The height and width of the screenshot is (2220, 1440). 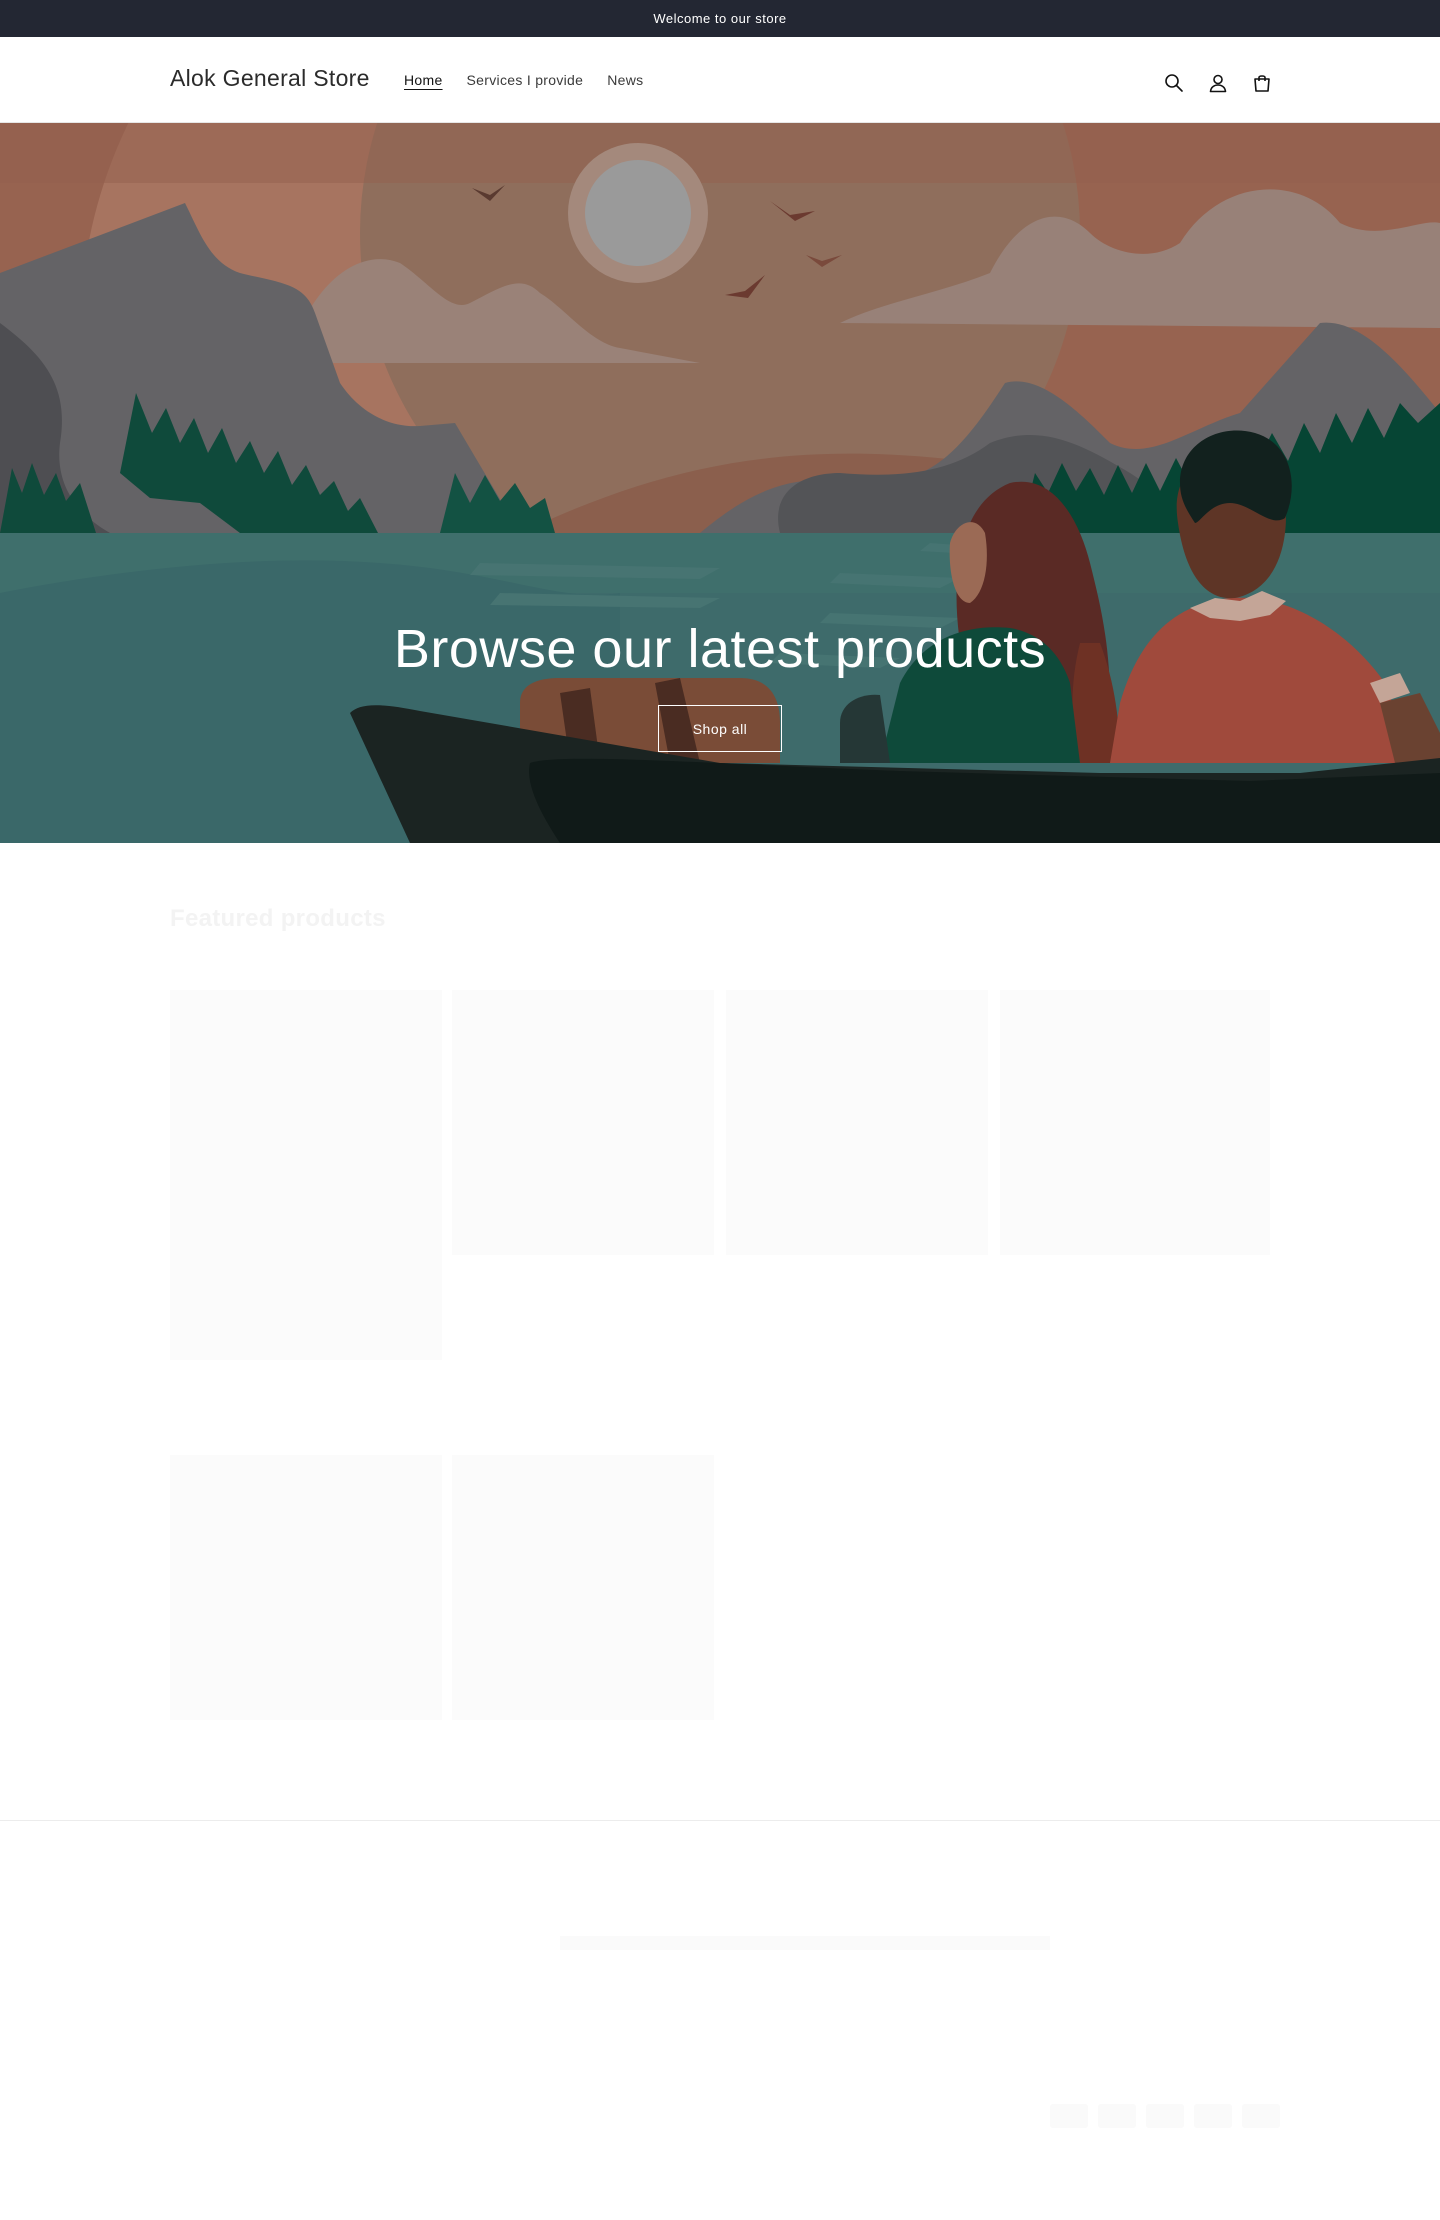 I want to click on main-nav: Home Services I provide News, so click(x=523, y=80).